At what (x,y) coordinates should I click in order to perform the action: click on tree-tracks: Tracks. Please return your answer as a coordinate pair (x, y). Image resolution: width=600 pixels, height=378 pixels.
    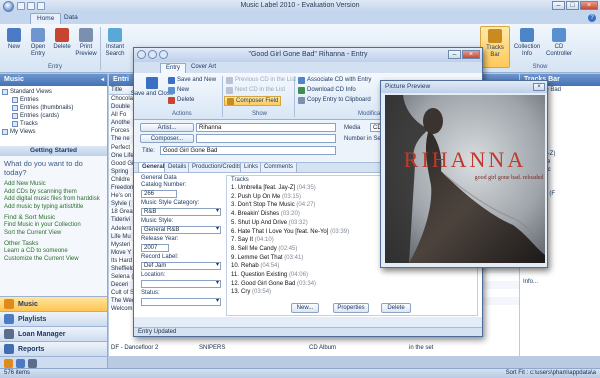
    Looking at the image, I should click on (53, 124).